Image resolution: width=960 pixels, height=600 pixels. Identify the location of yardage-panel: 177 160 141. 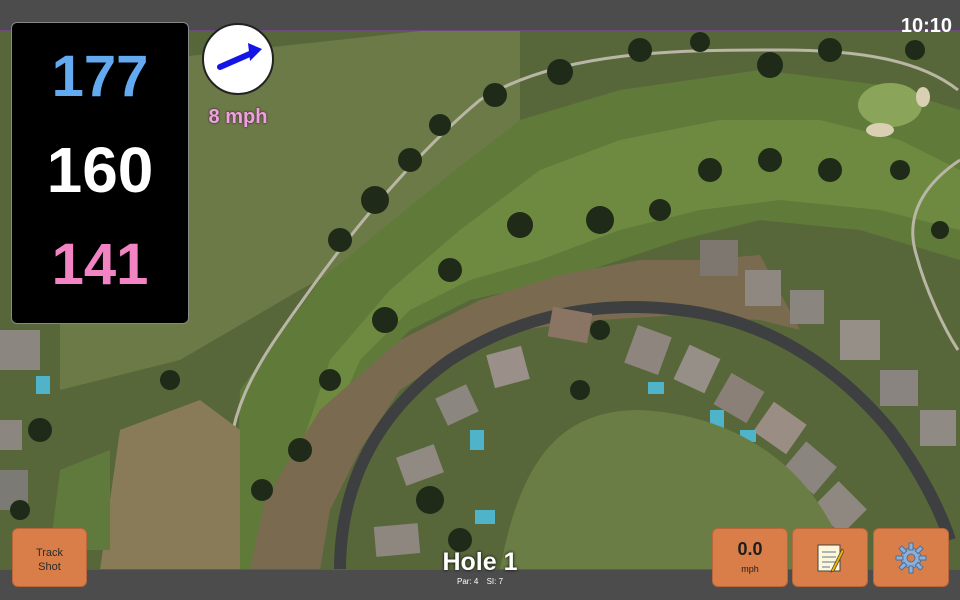
(100, 173).